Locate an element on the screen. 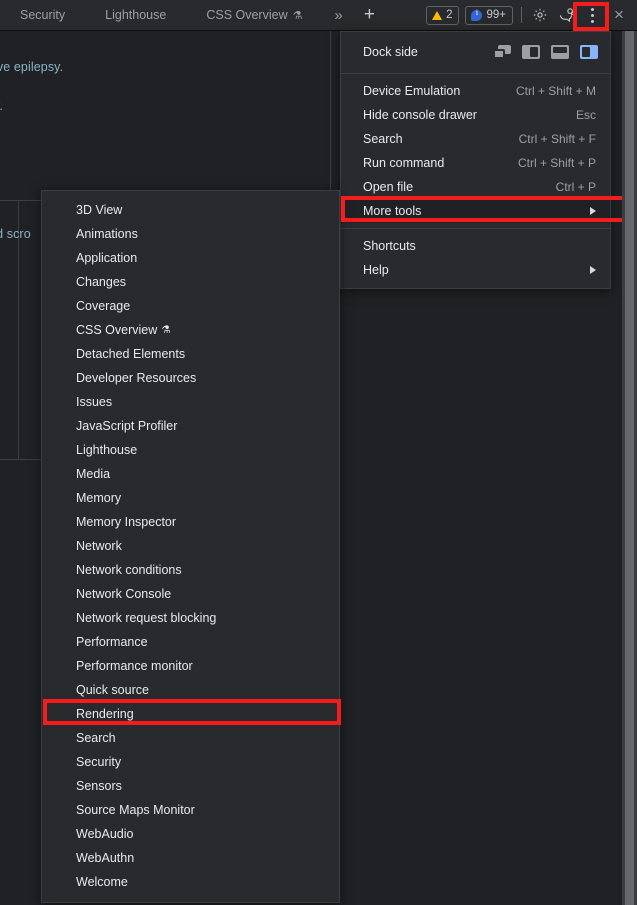 Image resolution: width=637 pixels, height=905 pixels. menu-item-run-command: Run command Ctrl + Shift + P is located at coordinates (475, 163).